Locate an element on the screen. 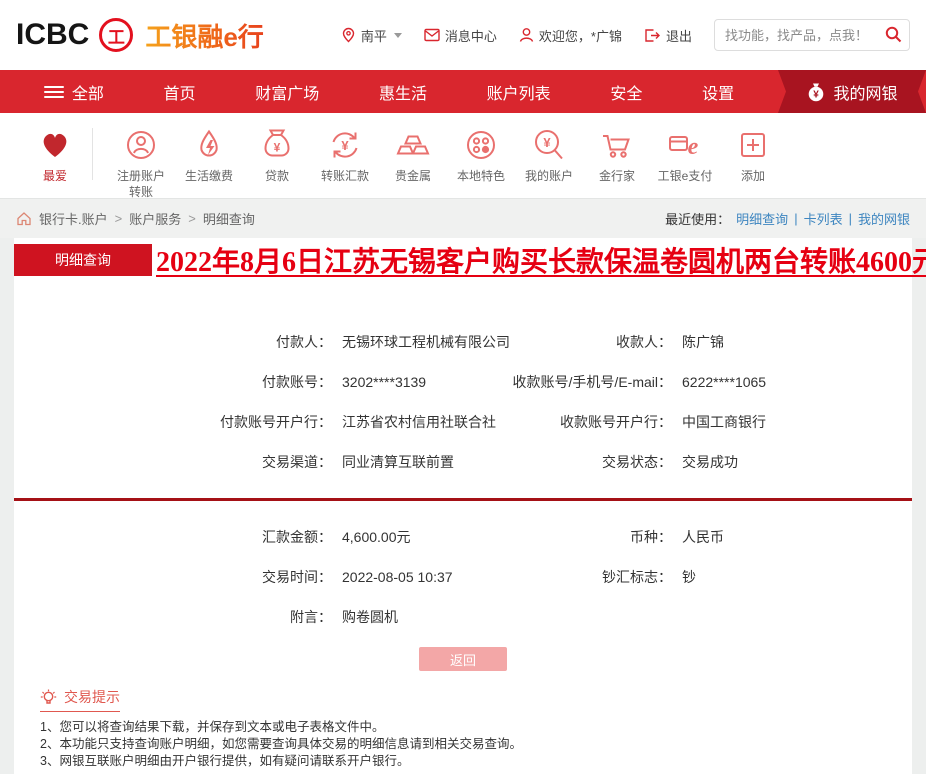 The width and height of the screenshot is (926, 774). search-icon is located at coordinates (893, 34).